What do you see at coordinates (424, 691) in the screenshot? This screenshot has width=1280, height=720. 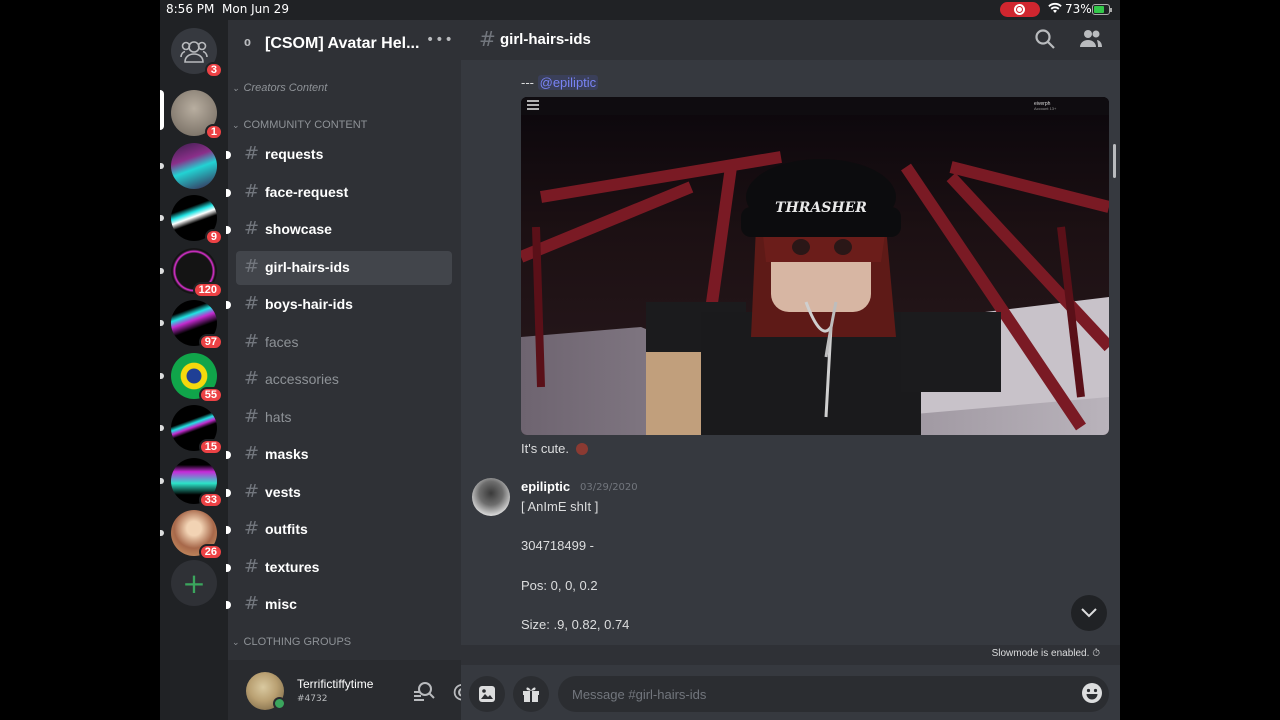 I see `search-members-icon` at bounding box center [424, 691].